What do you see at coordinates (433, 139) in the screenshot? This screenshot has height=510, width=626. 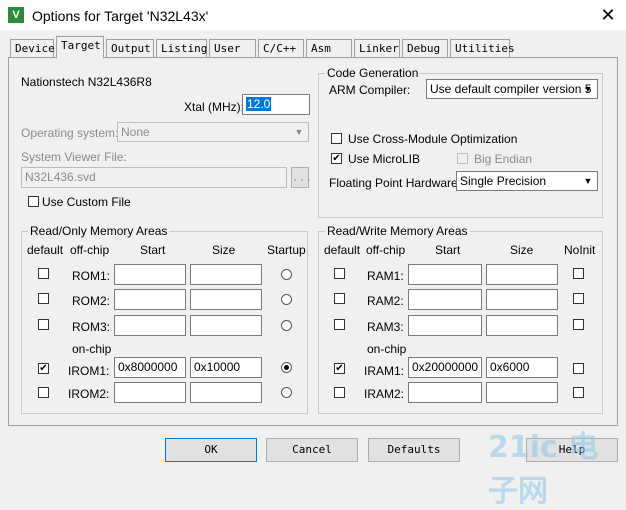 I see `cross-module-label: Use Cross-Module Optimization` at bounding box center [433, 139].